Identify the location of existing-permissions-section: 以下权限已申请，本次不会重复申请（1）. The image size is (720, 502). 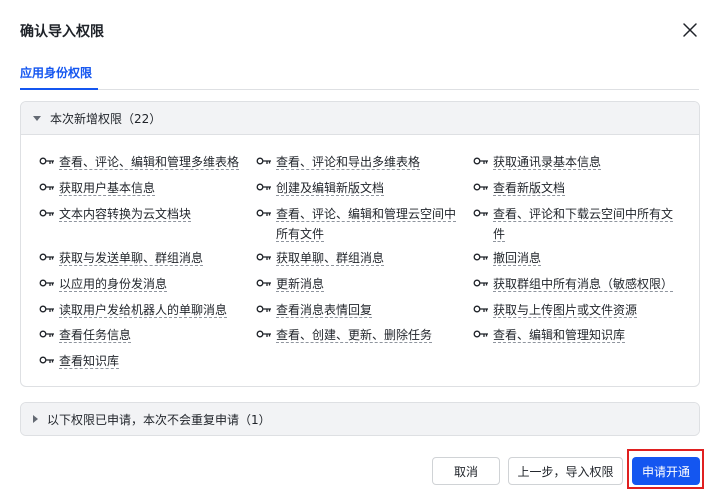
(360, 419).